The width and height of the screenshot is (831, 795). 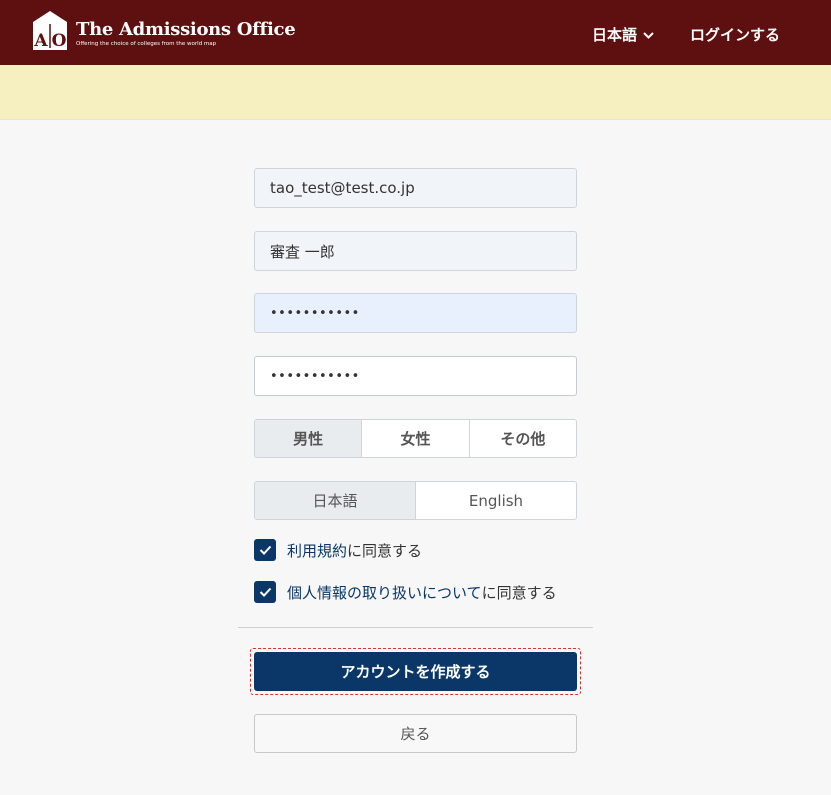 What do you see at coordinates (415, 313) in the screenshot?
I see `password-field: •••••••••••` at bounding box center [415, 313].